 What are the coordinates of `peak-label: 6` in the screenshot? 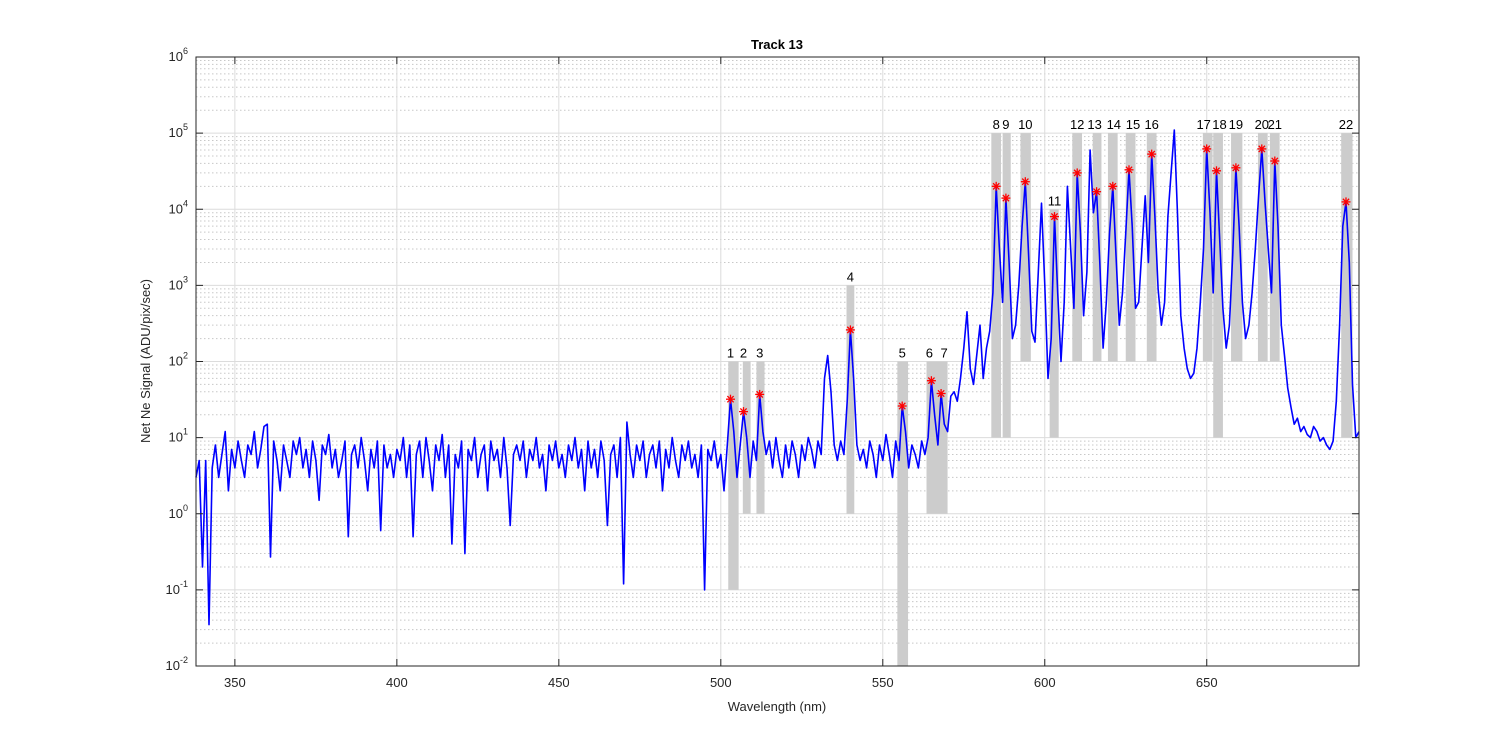 It's located at (929, 353).